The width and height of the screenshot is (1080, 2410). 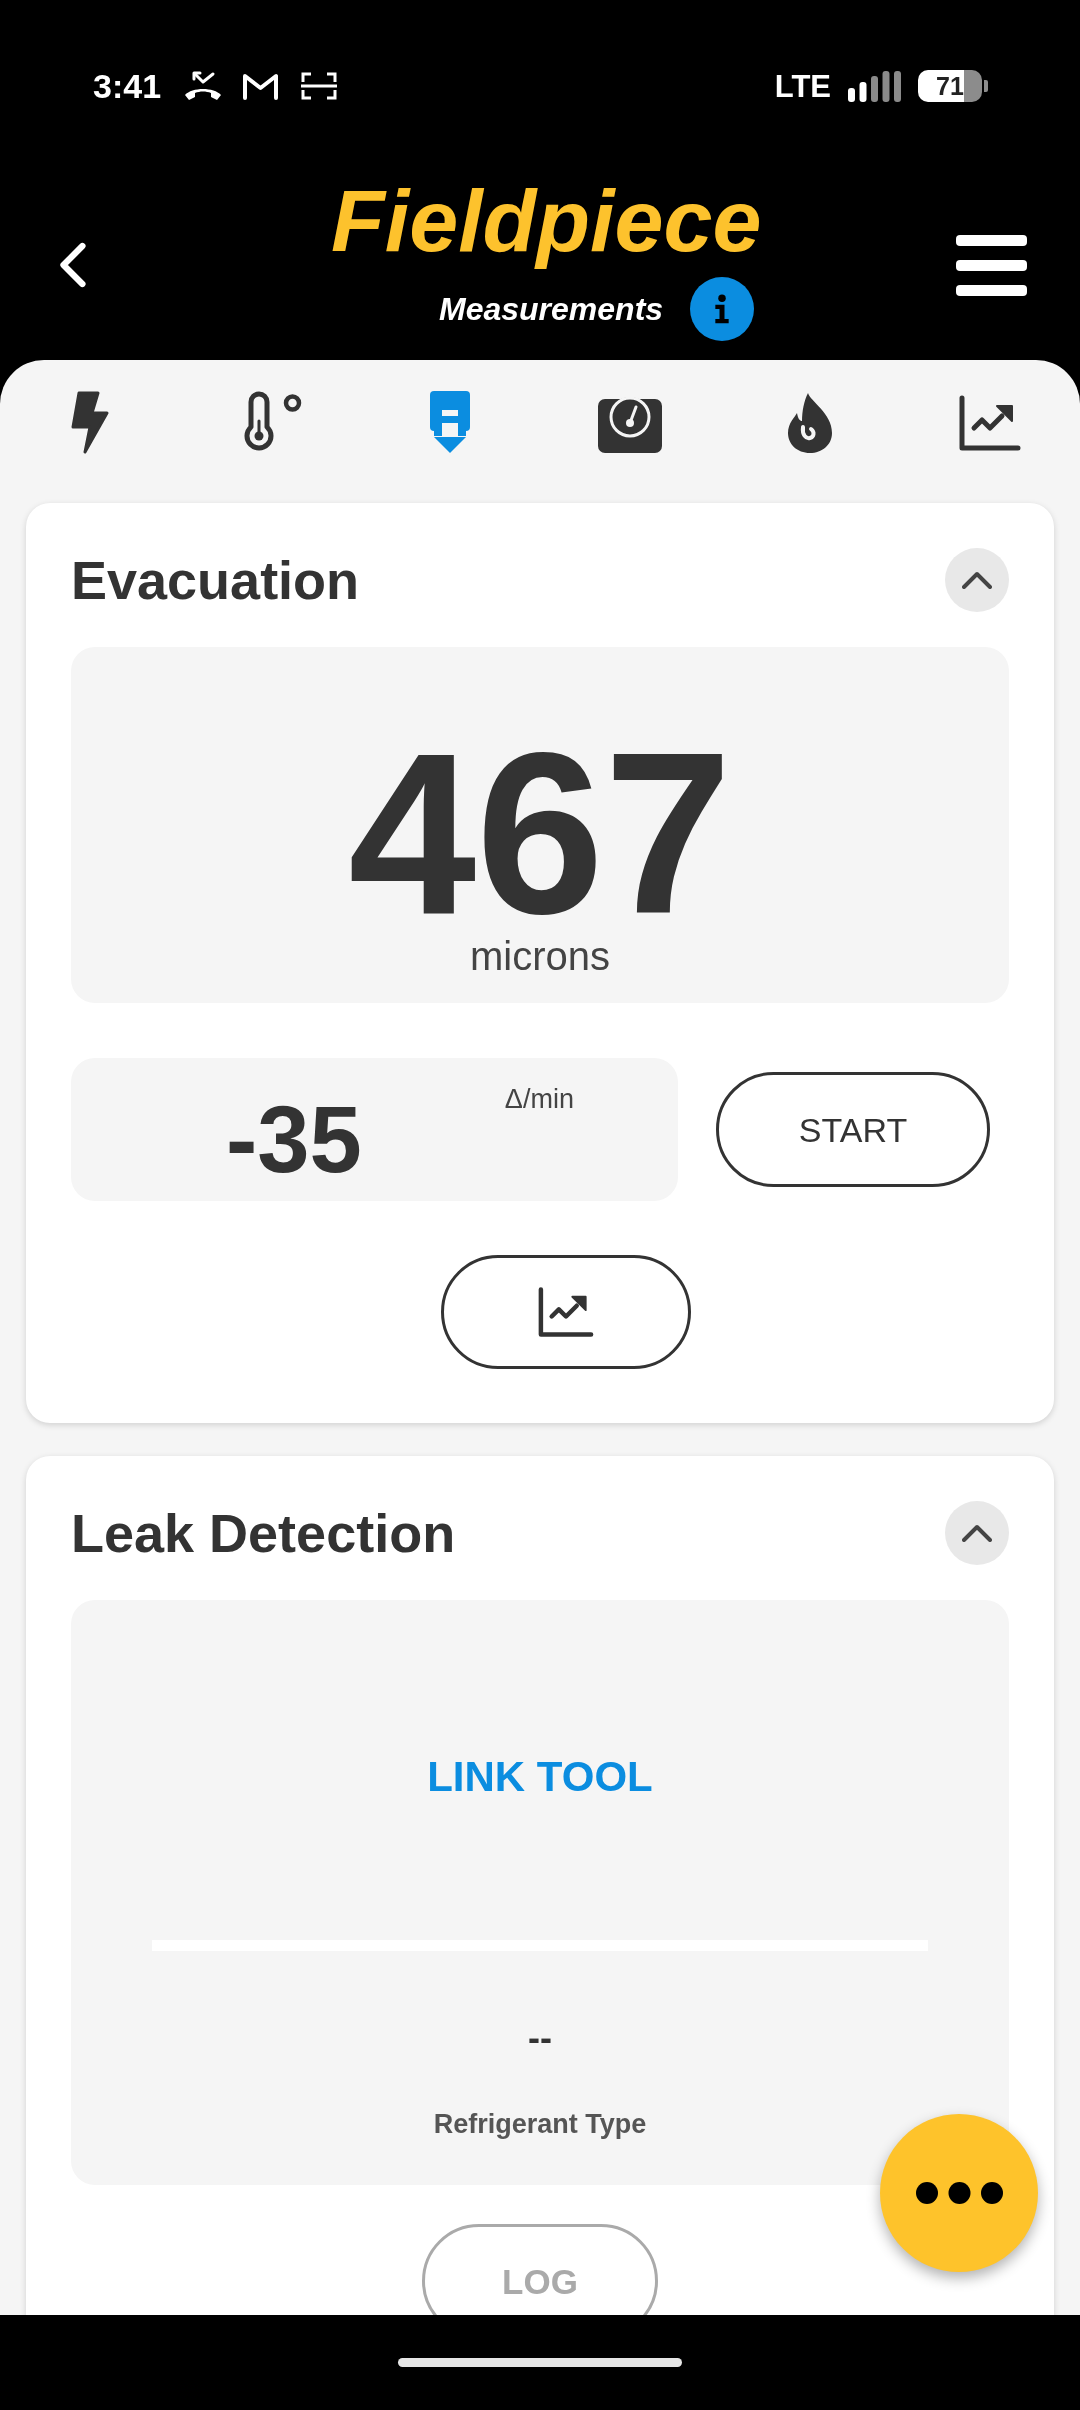 I want to click on network-type: LTE, so click(x=802, y=86).